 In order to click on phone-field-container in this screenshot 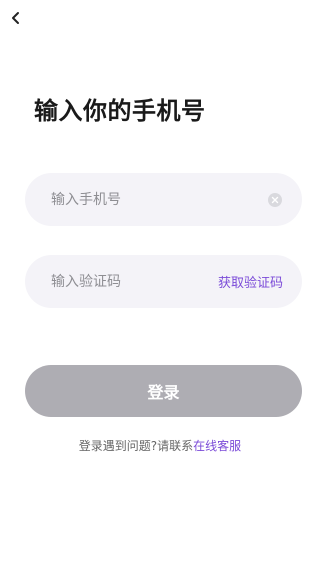, I will do `click(163, 199)`.